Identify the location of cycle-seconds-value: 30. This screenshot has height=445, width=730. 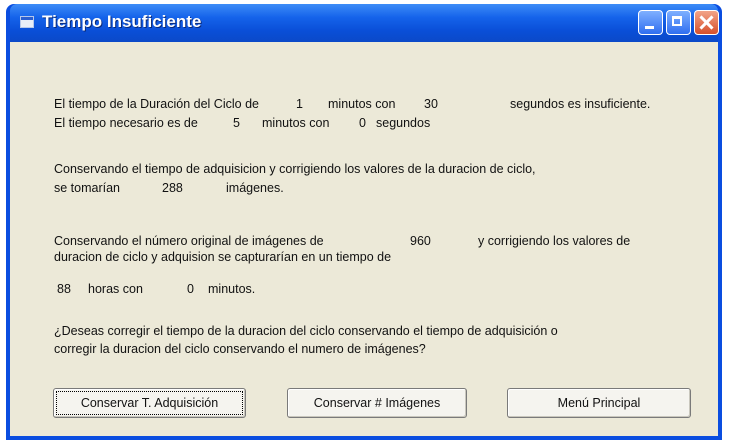
(431, 104).